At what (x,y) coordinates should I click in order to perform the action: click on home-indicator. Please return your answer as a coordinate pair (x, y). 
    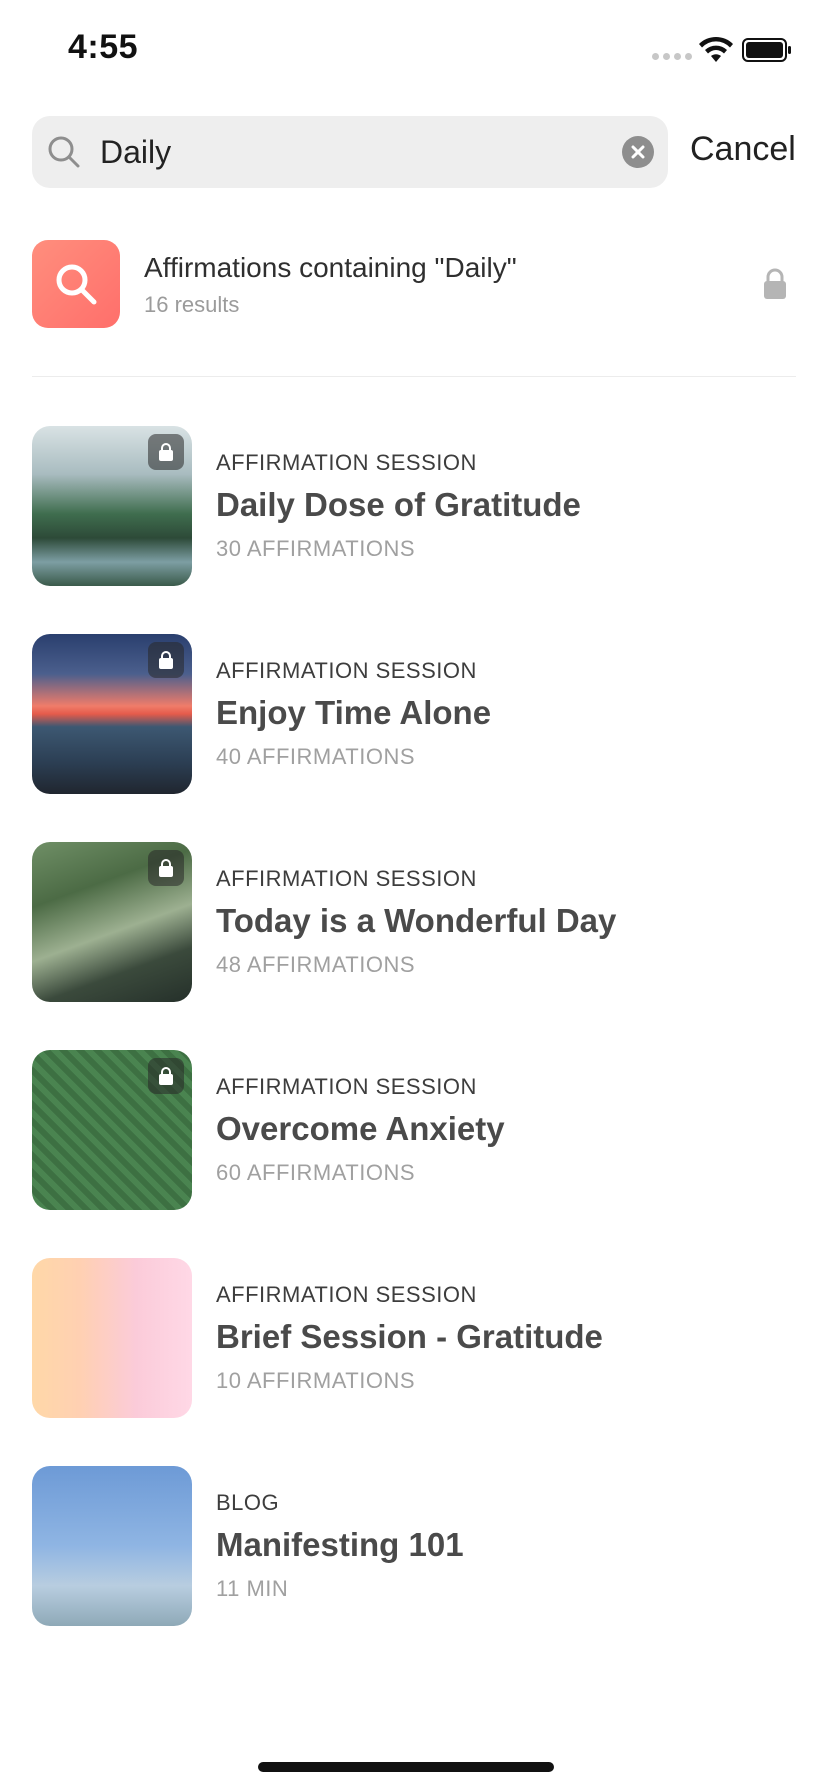
    Looking at the image, I should click on (406, 1767).